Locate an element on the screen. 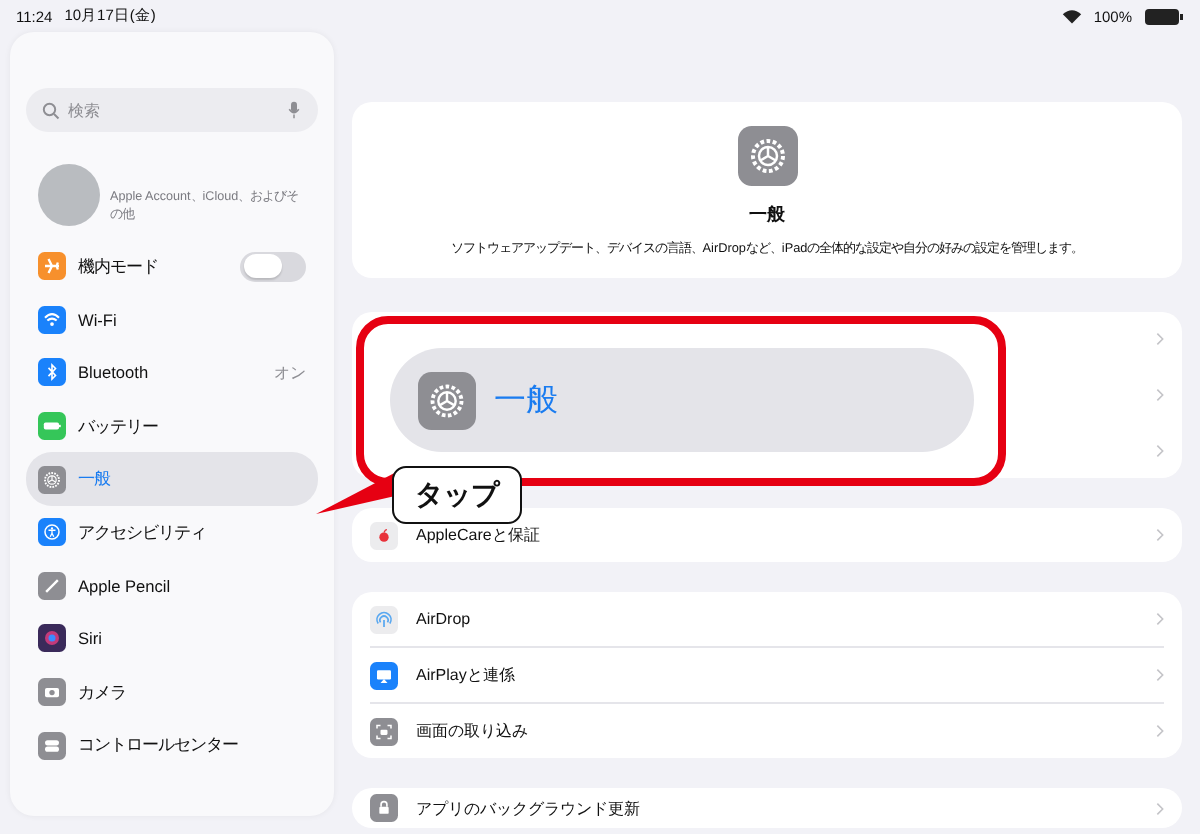 This screenshot has width=1200, height=834. accessibility-icon is located at coordinates (52, 532).